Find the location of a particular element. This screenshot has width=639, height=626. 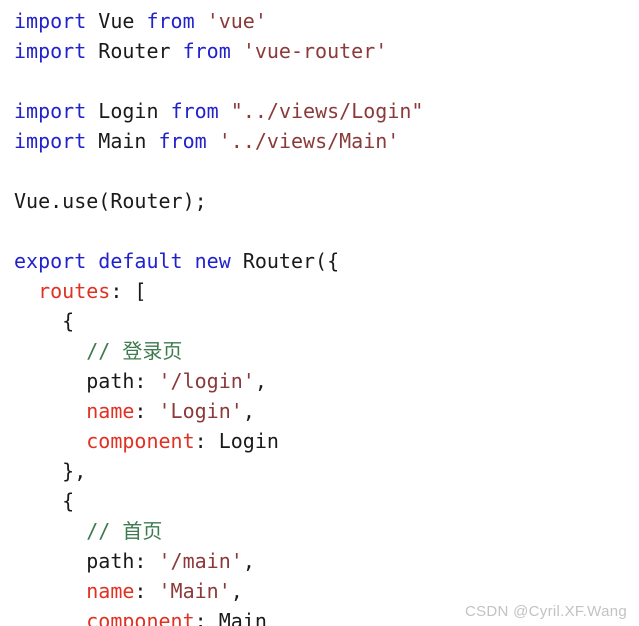

code-token-comment: // 登录页 is located at coordinates (134, 351).